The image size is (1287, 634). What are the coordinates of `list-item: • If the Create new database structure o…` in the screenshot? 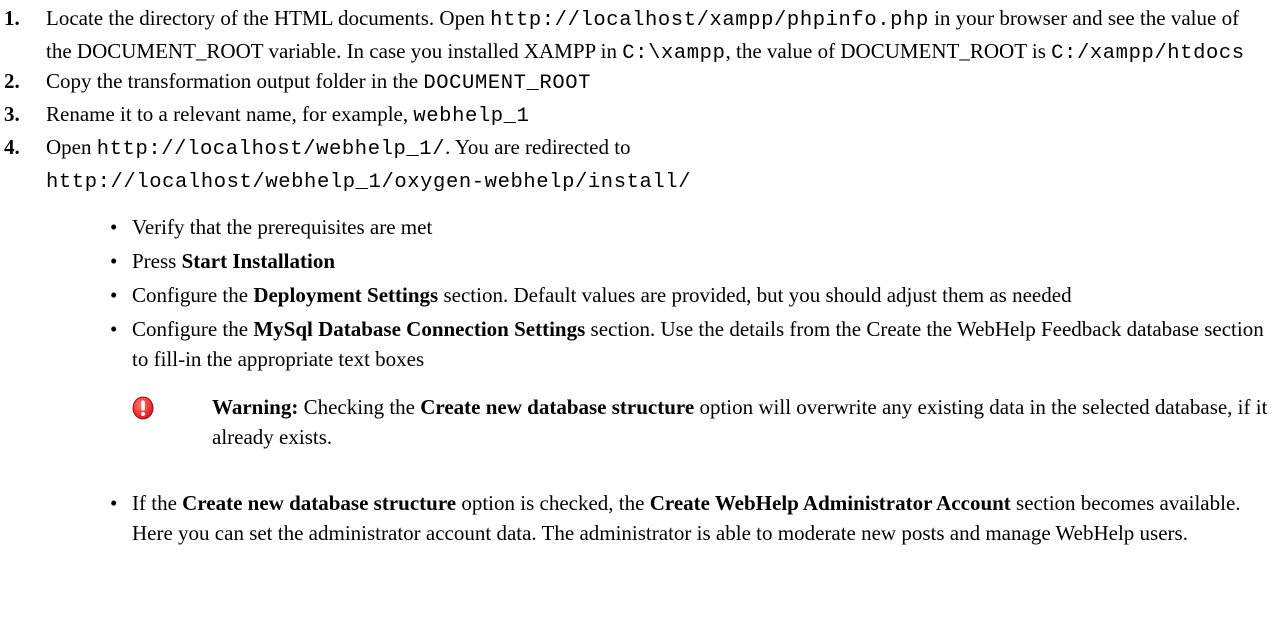 It's located at (689, 518).